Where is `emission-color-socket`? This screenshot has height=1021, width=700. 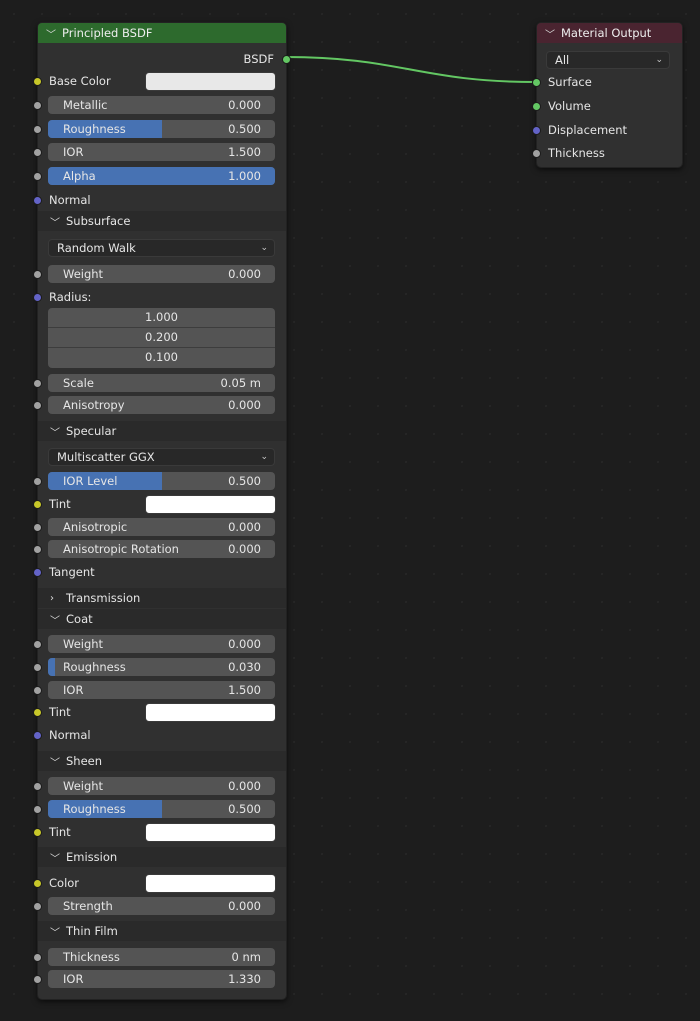 emission-color-socket is located at coordinates (37, 883).